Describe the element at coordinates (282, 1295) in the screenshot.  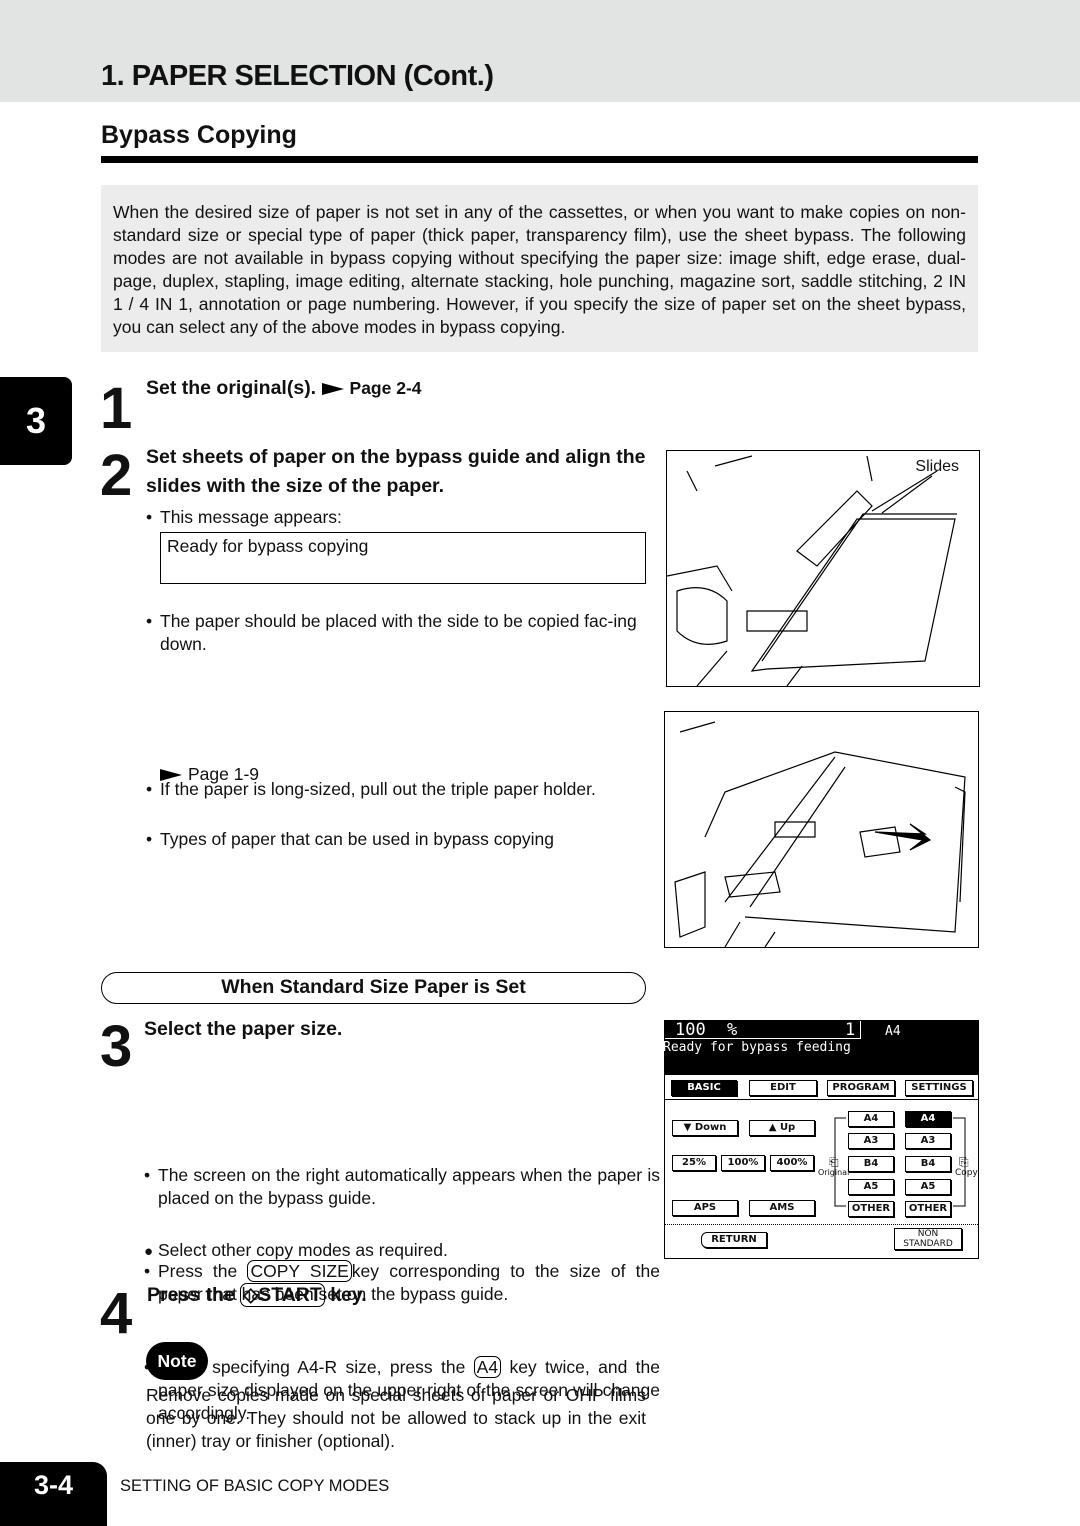
I see `start-key: ◇START` at that location.